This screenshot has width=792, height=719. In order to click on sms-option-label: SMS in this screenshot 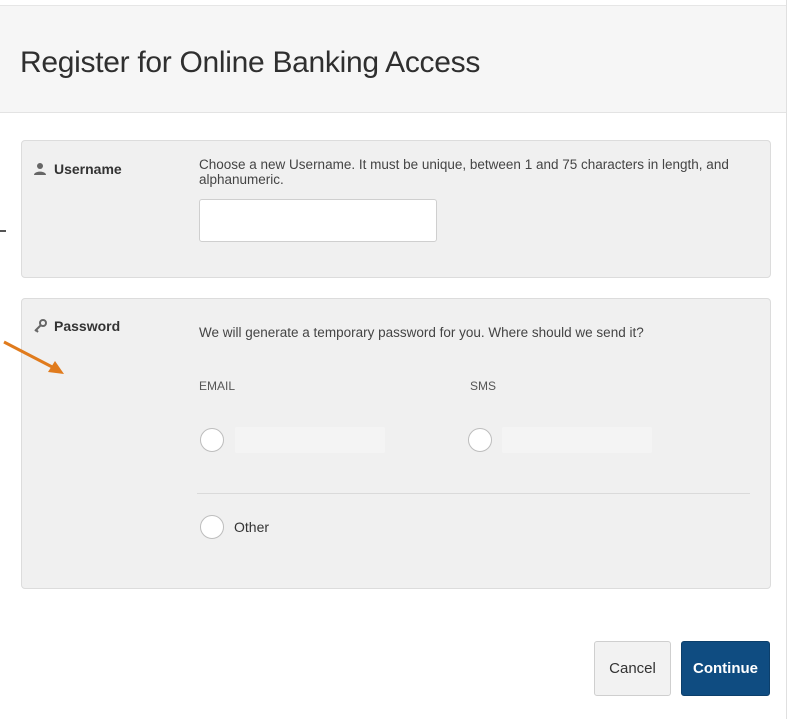, I will do `click(483, 386)`.